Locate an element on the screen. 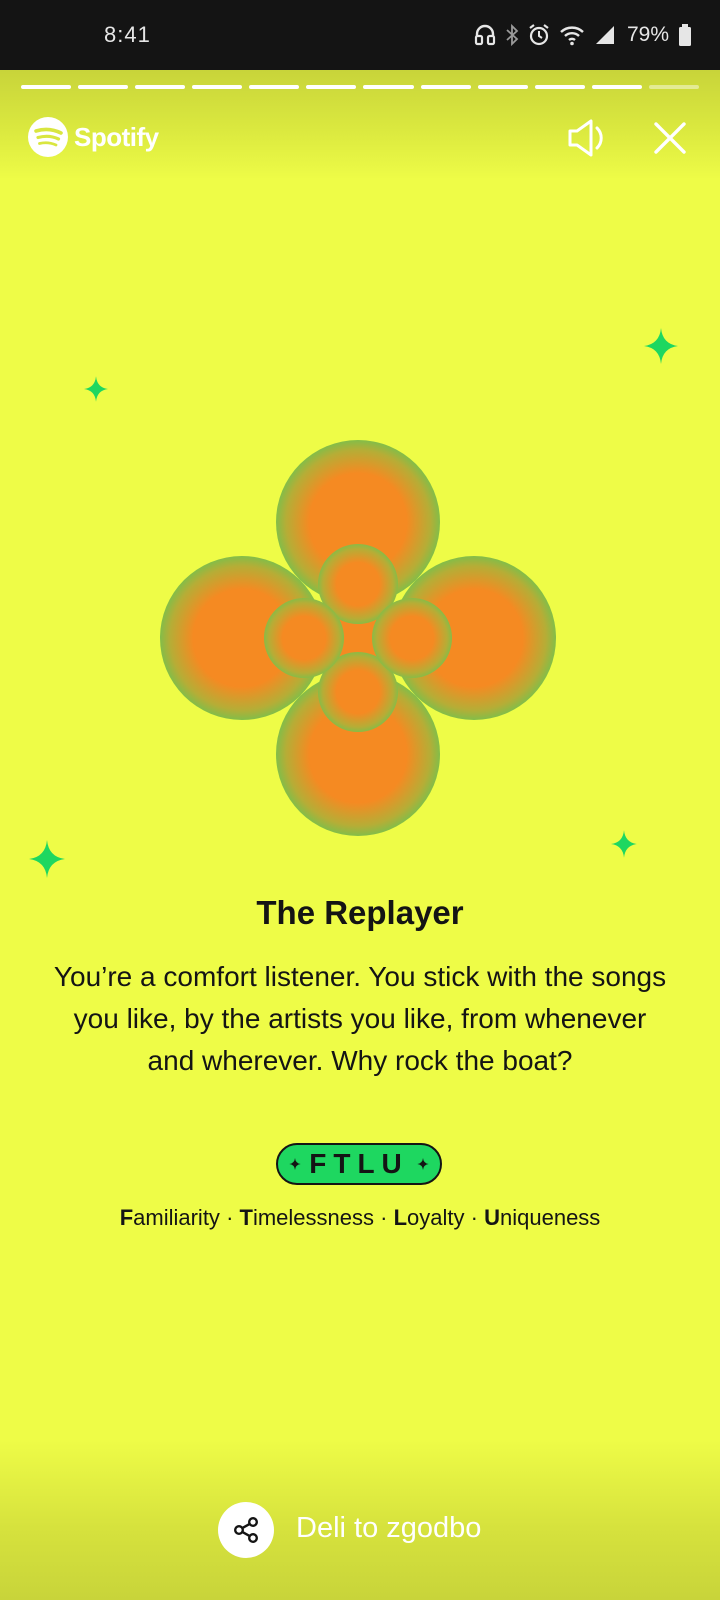  headset-icon is located at coordinates (485, 35).